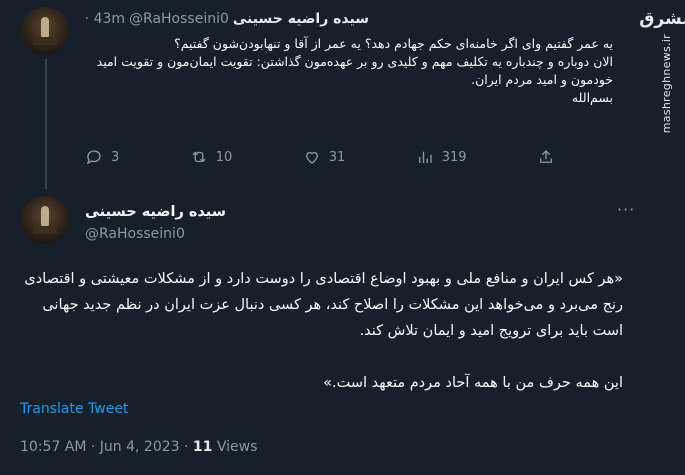 The image size is (685, 475). What do you see at coordinates (337, 157) in the screenshot?
I see `like-count: 31` at bounding box center [337, 157].